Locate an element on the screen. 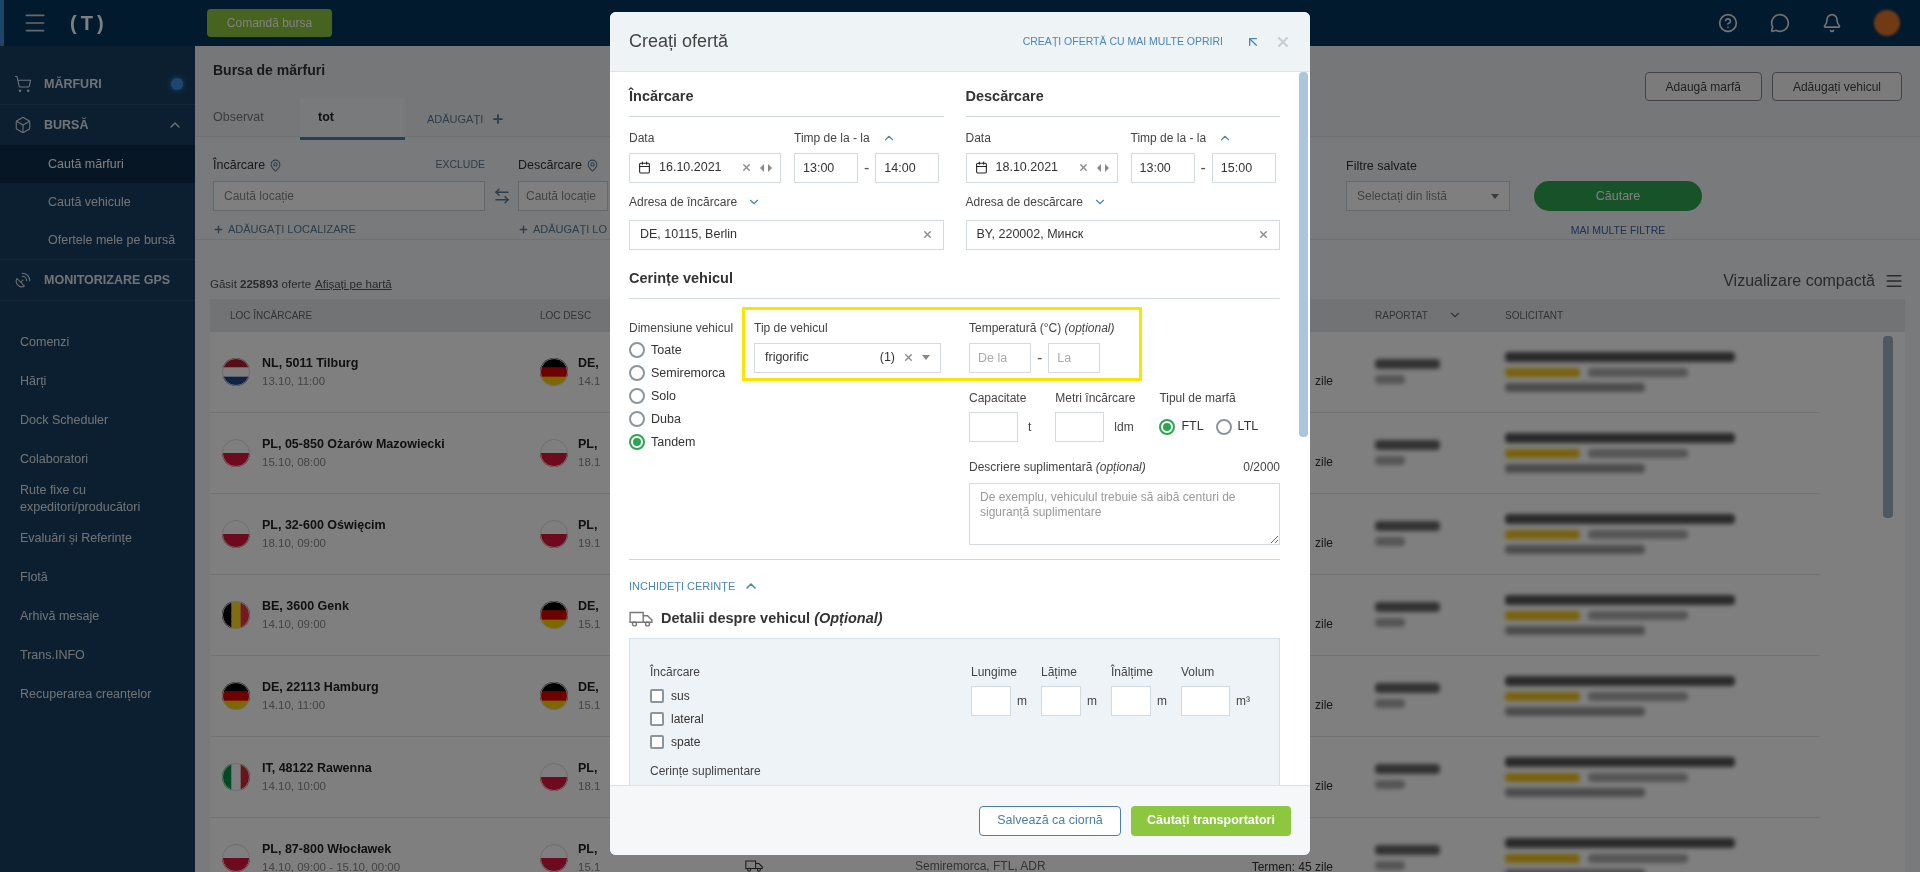  find-carriers-button: Căutați transportatori is located at coordinates (1211, 820).